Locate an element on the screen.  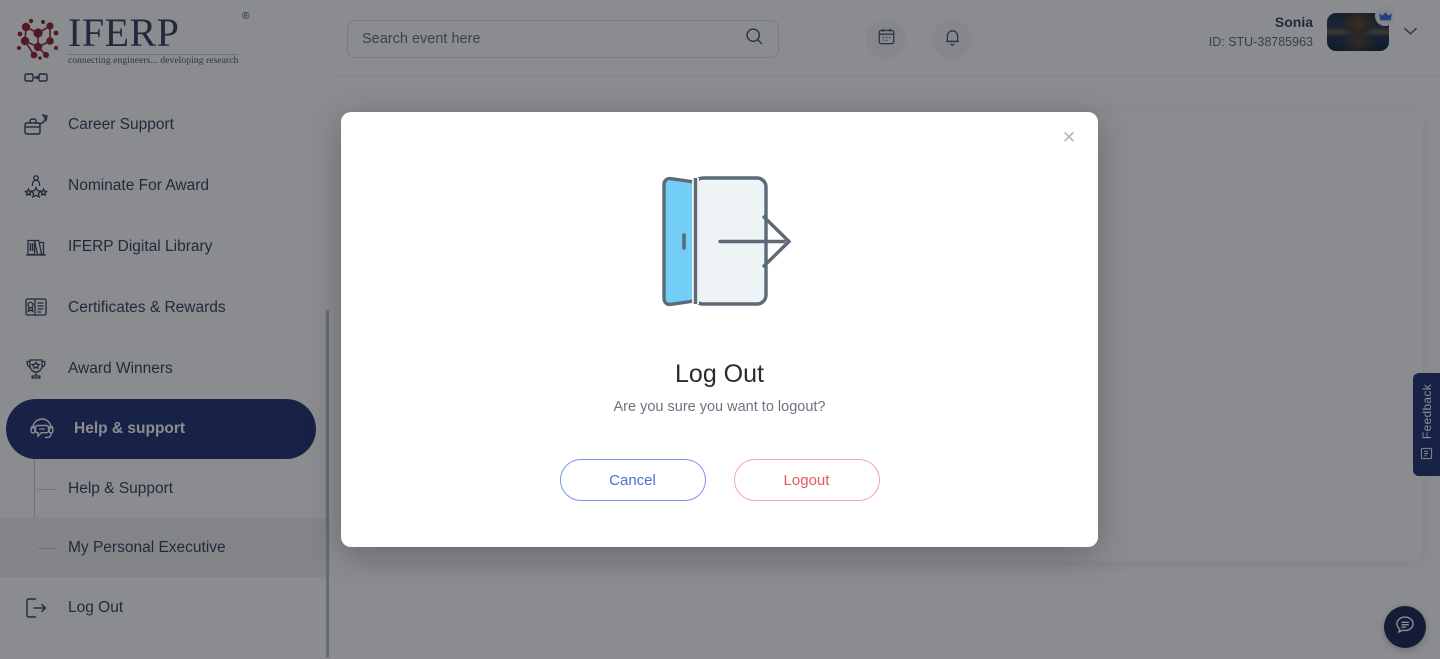
modal-title: Log Out is located at coordinates (719, 374).